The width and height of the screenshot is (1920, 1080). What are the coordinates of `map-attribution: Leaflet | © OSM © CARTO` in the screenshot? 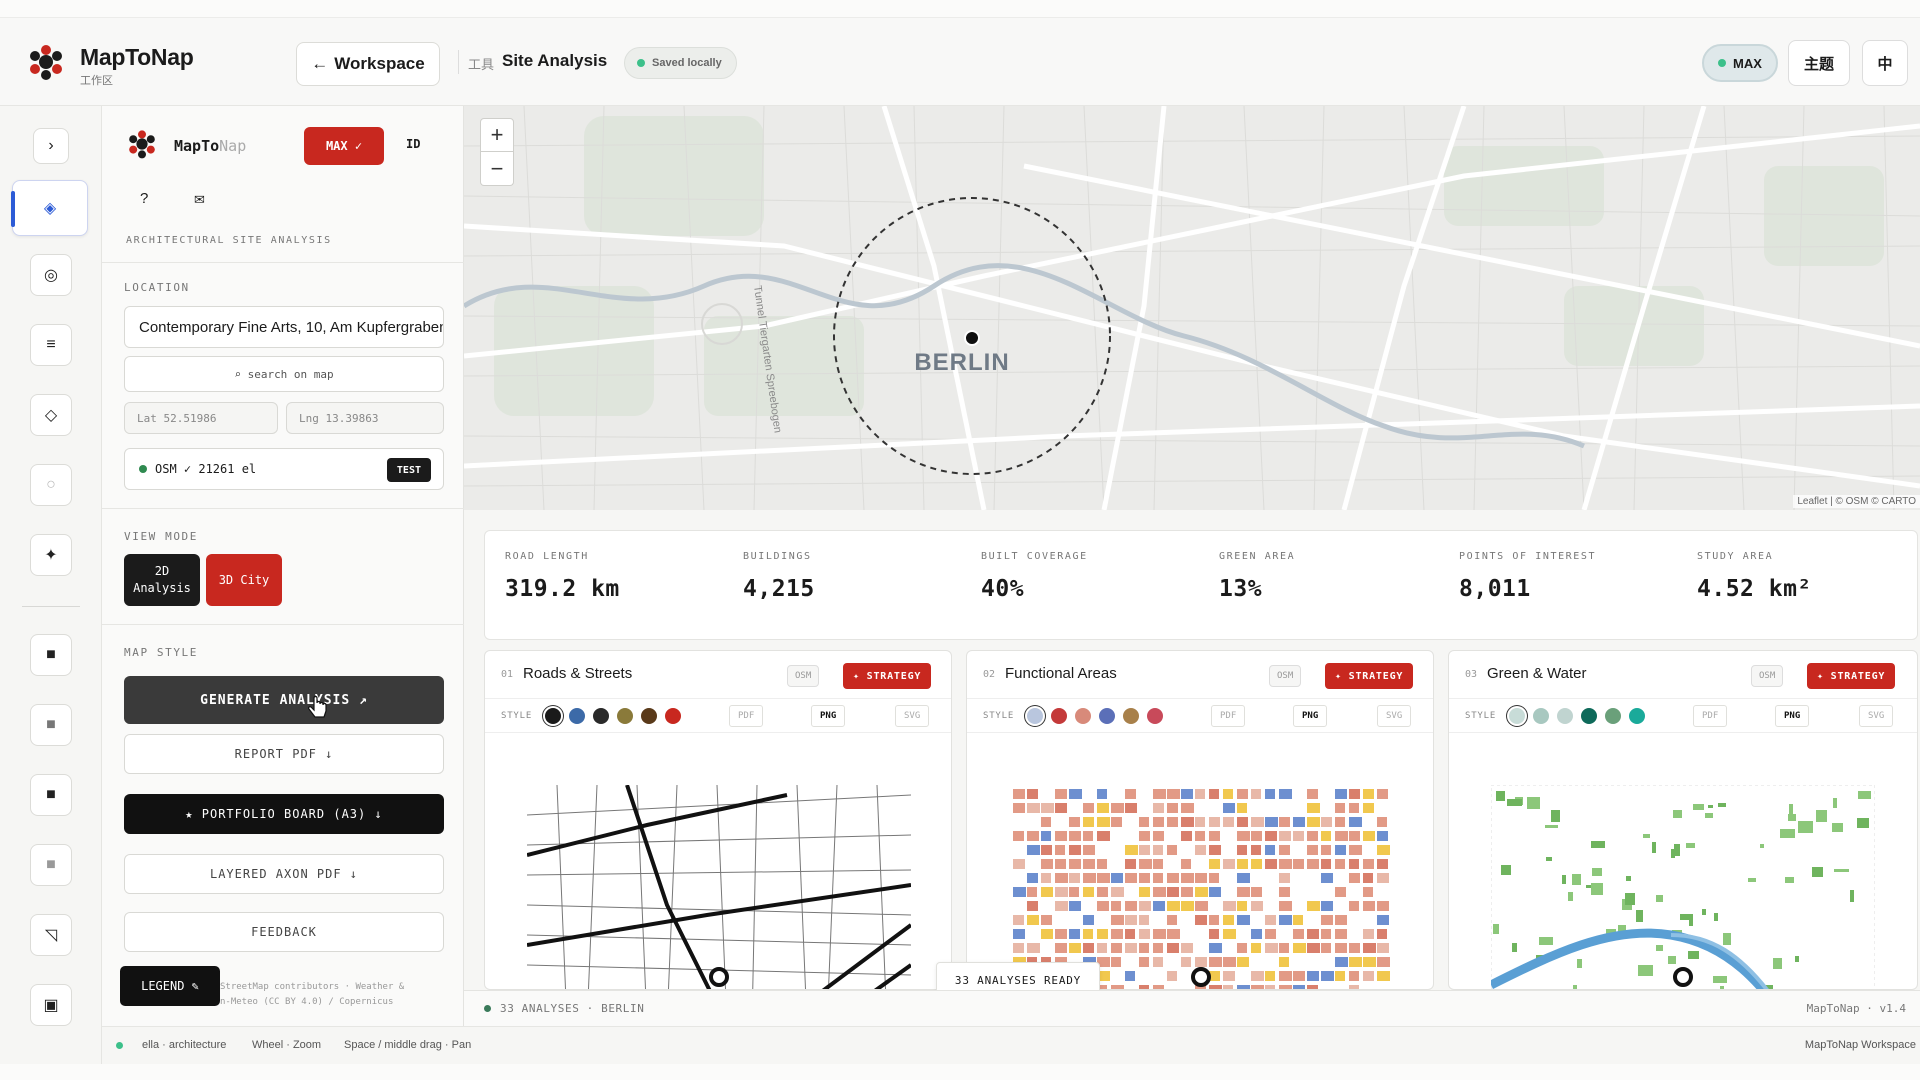 It's located at (1856, 501).